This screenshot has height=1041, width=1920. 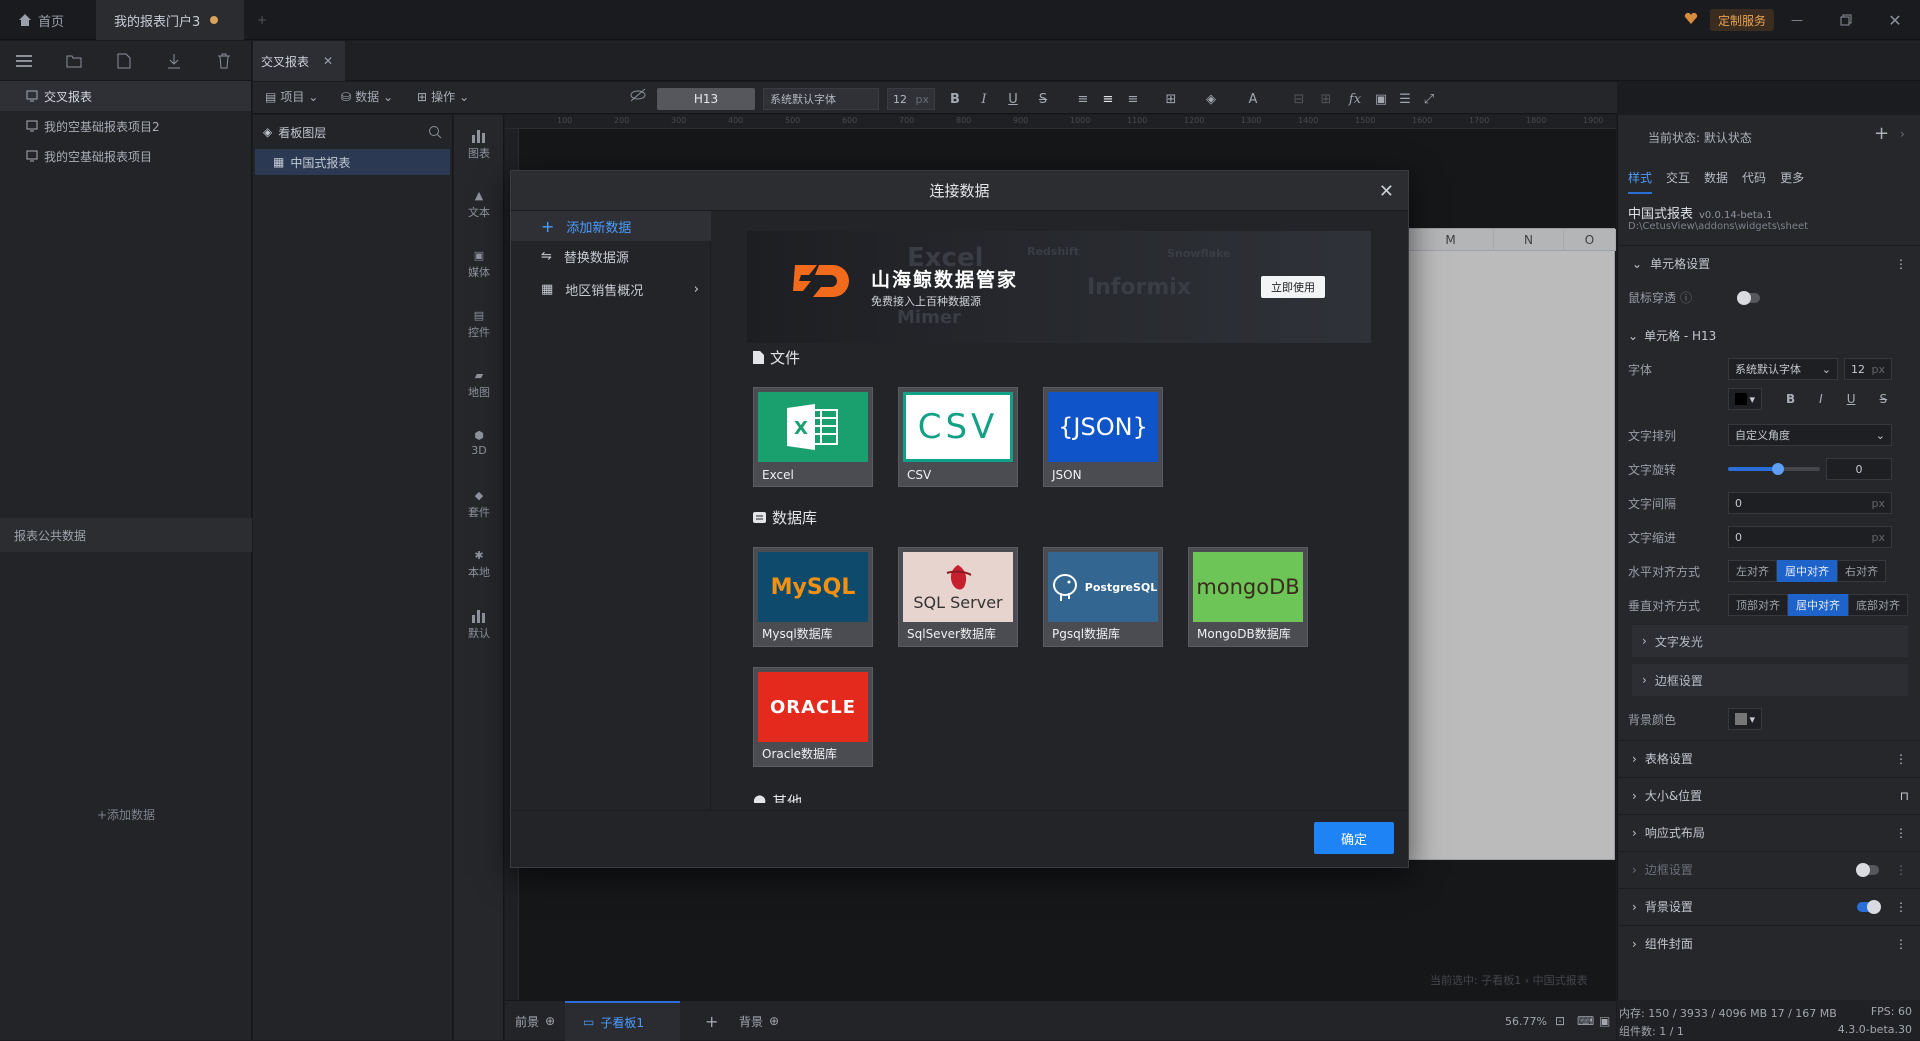 I want to click on indent-input: 0 px, so click(x=1810, y=537).